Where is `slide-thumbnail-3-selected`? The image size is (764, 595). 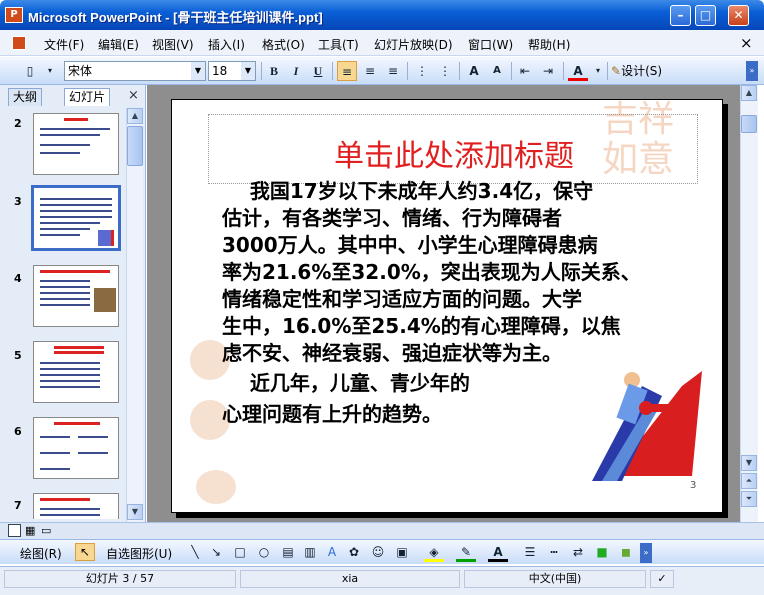
slide-thumbnail-3-selected is located at coordinates (76, 218).